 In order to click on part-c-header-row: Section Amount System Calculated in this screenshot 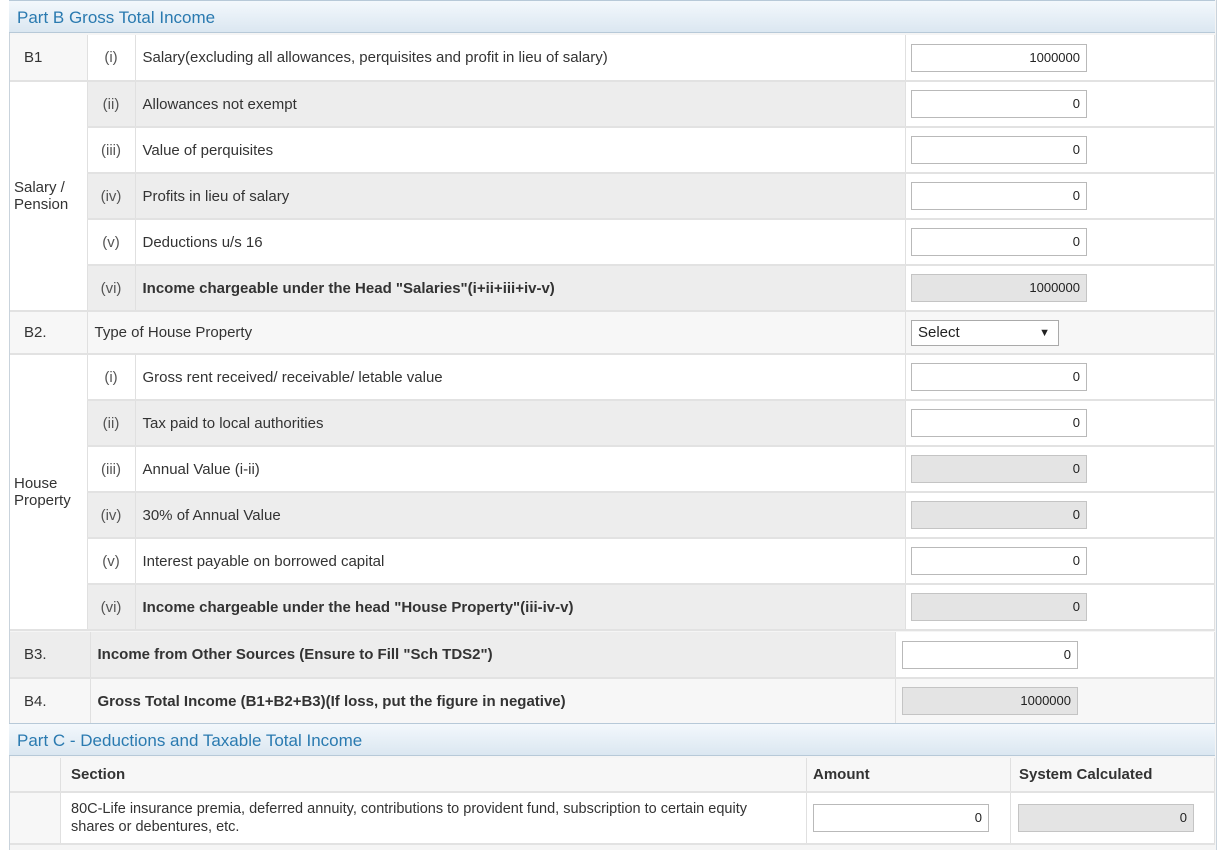, I will do `click(612, 775)`.